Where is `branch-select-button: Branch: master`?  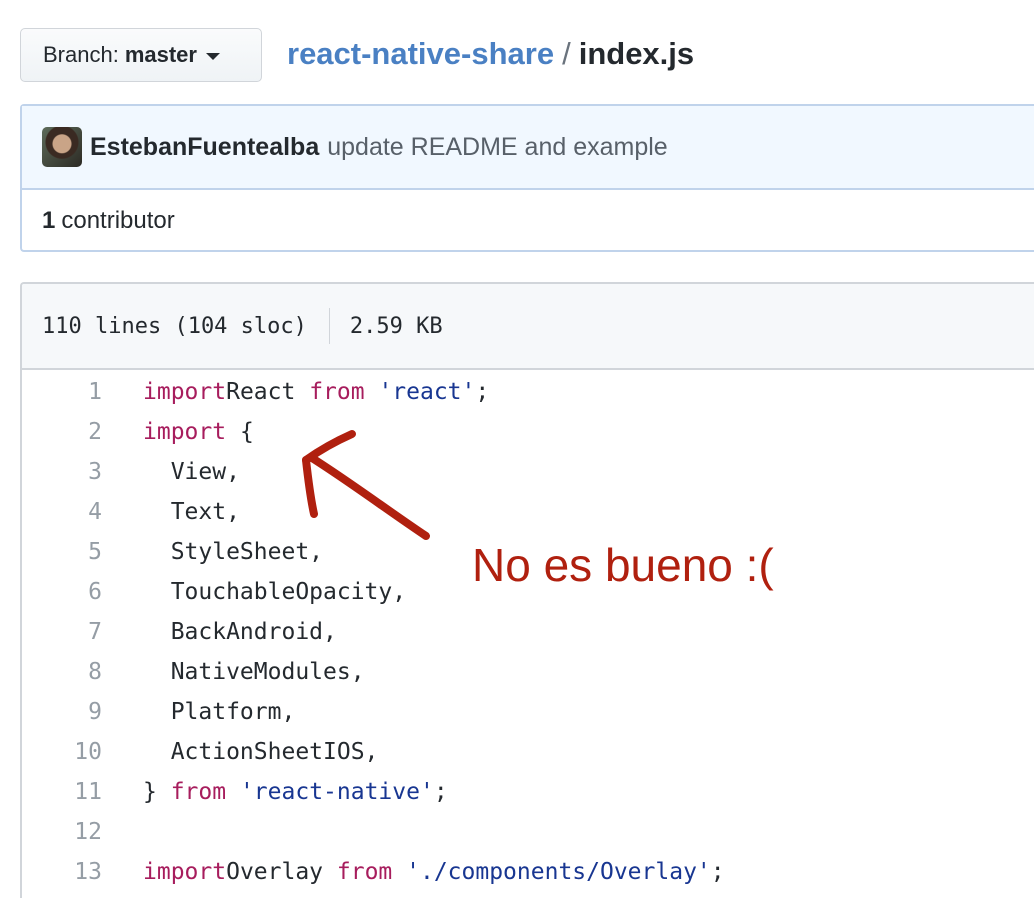
branch-select-button: Branch: master is located at coordinates (141, 55).